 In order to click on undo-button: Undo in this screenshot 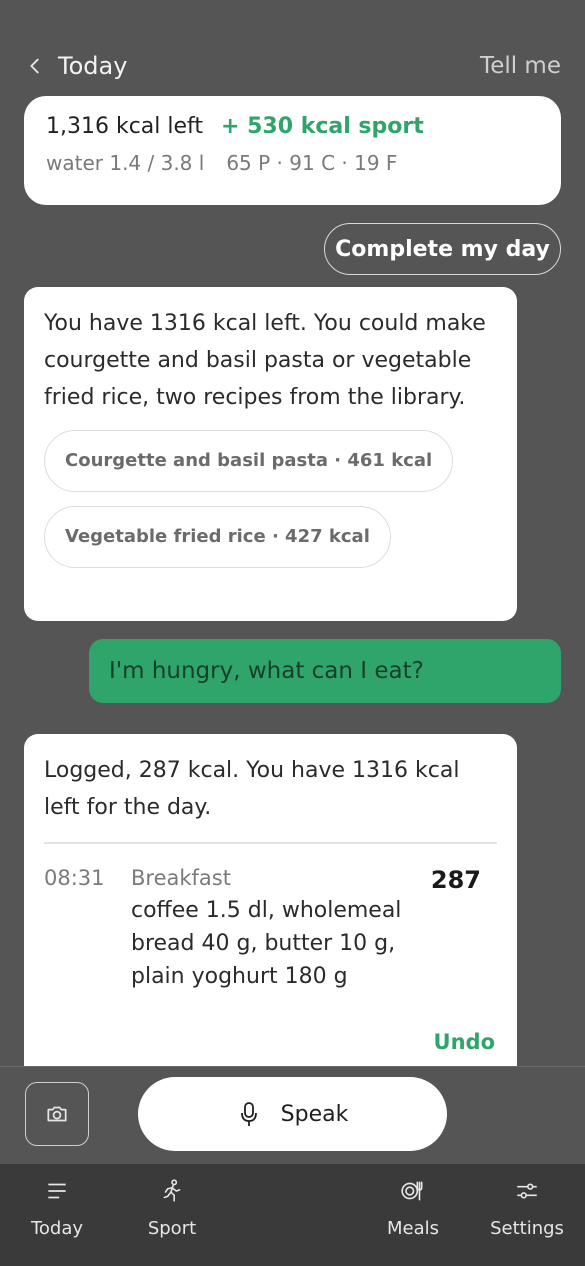, I will do `click(464, 1042)`.